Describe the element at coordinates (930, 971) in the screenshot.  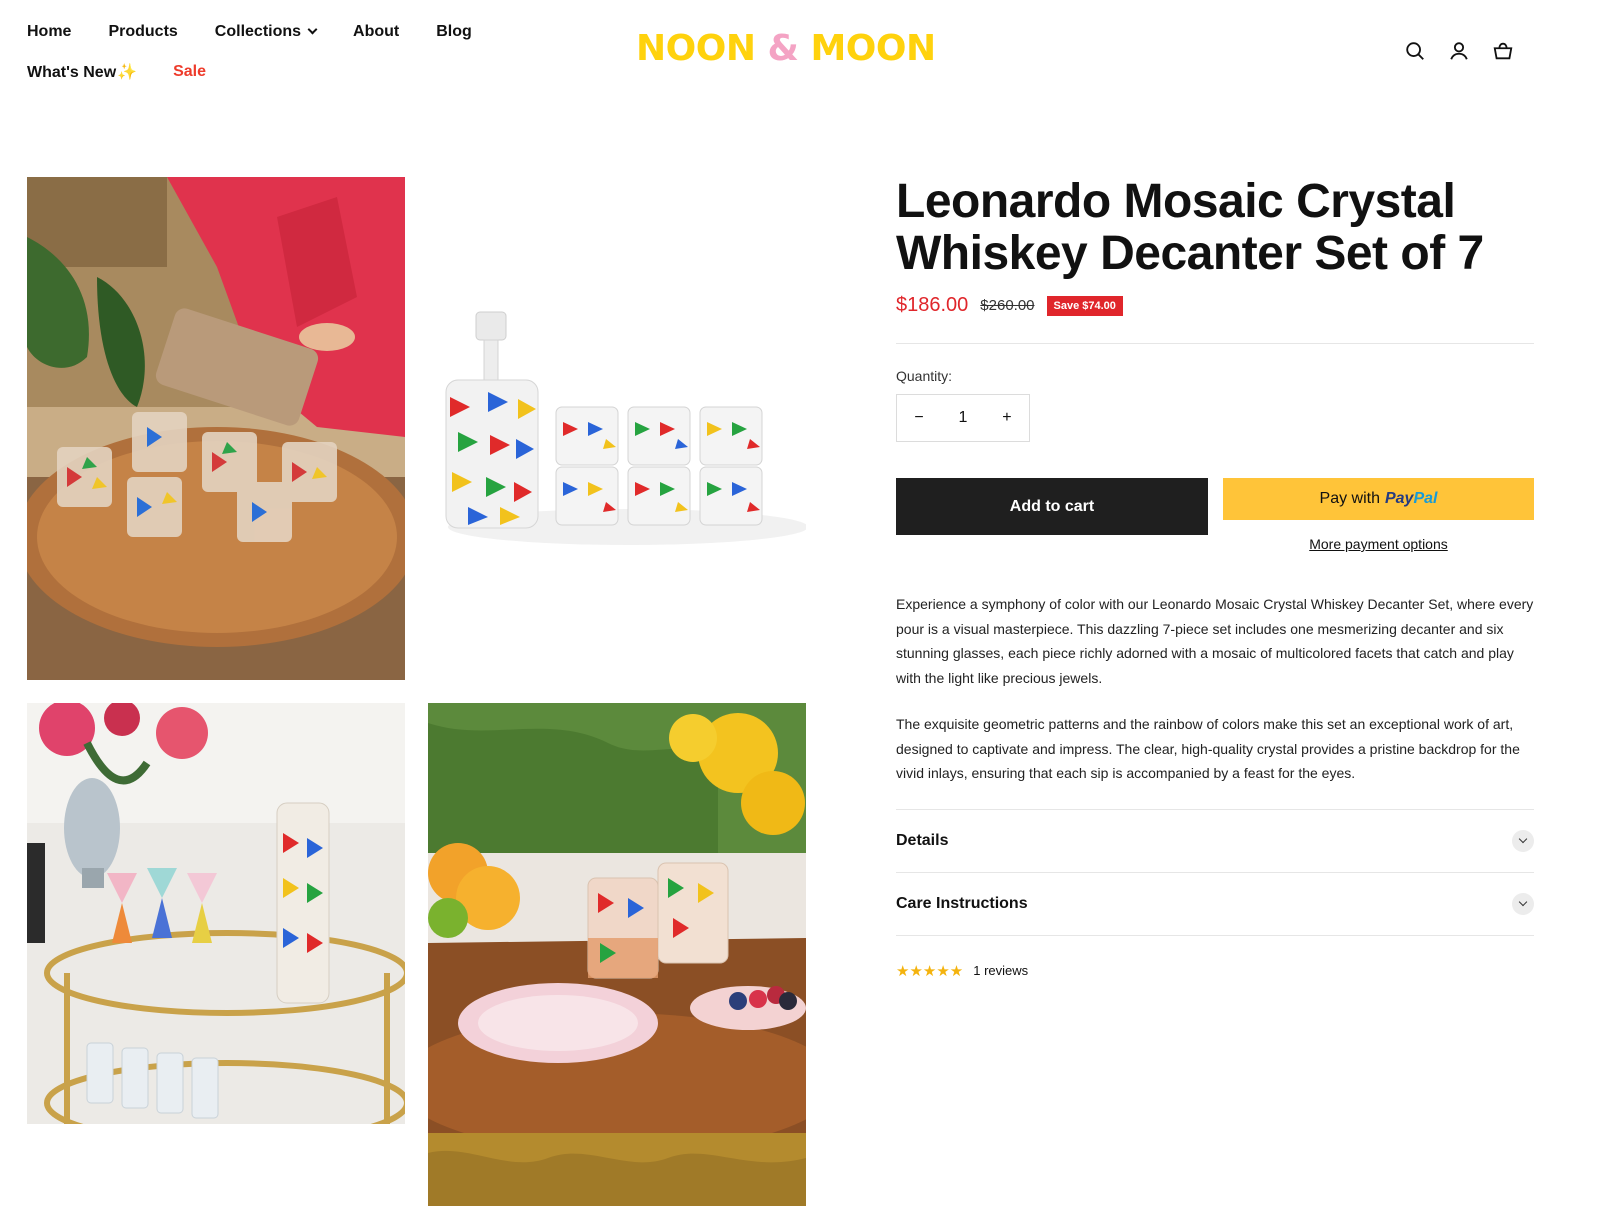
I see `star-rating-icon: ★★★★★` at that location.